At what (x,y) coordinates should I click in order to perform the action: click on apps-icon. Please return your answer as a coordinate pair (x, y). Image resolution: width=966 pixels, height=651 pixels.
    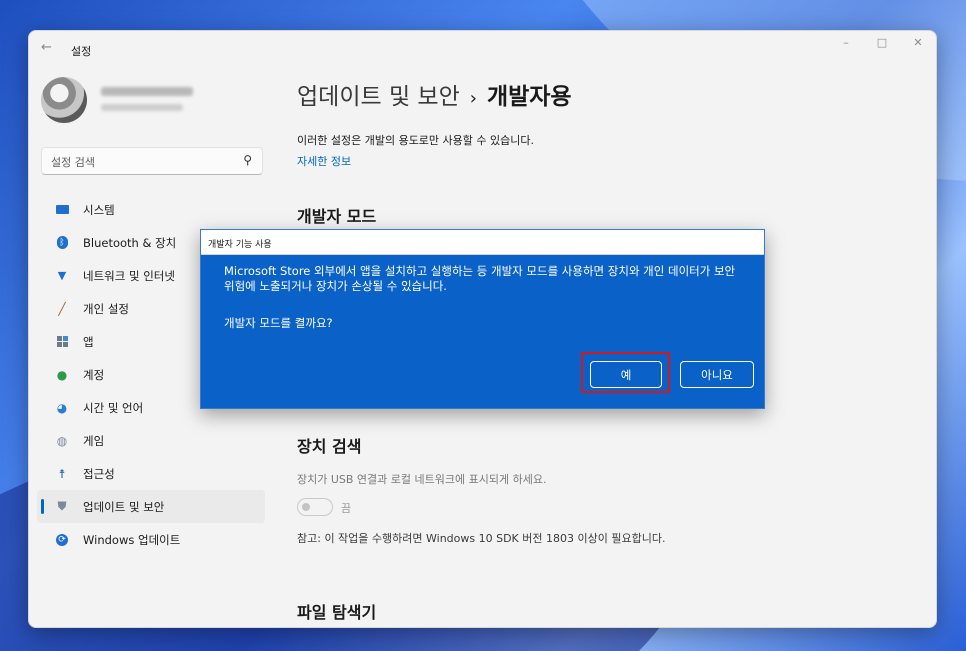
    Looking at the image, I should click on (62, 342).